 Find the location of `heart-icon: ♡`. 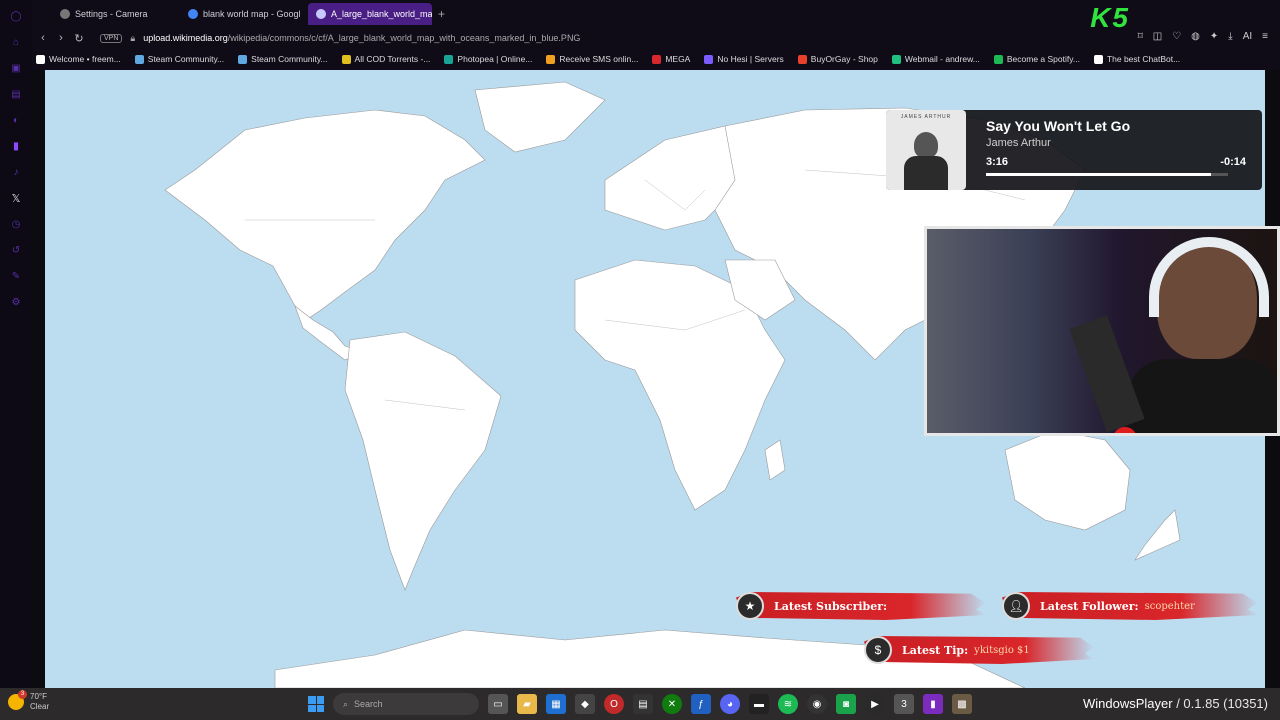

heart-icon: ♡ is located at coordinates (1176, 36).